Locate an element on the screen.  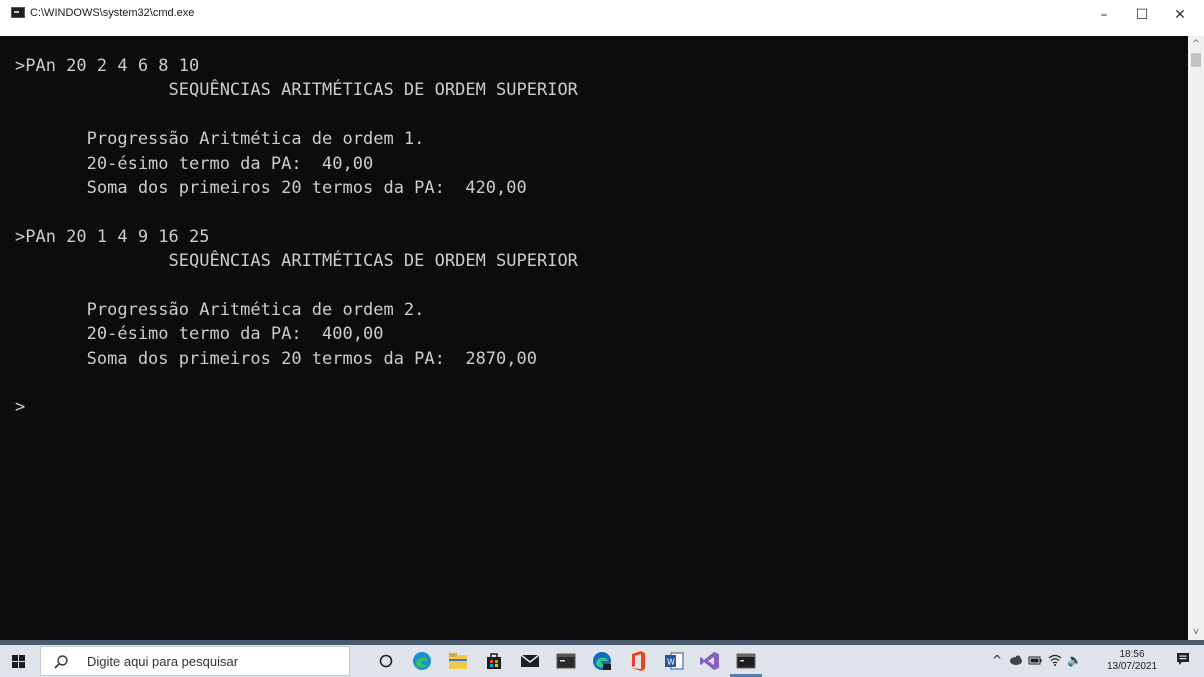
window-title: C:\WINDOWS\system32\cmd.exe is located at coordinates (112, 13).